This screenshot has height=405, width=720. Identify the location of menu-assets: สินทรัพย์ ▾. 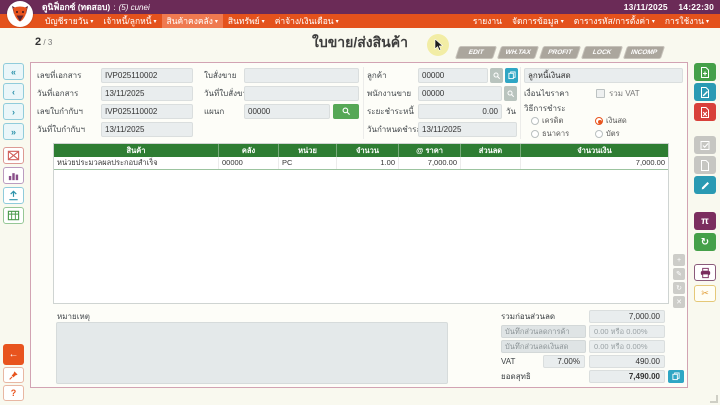
(246, 21).